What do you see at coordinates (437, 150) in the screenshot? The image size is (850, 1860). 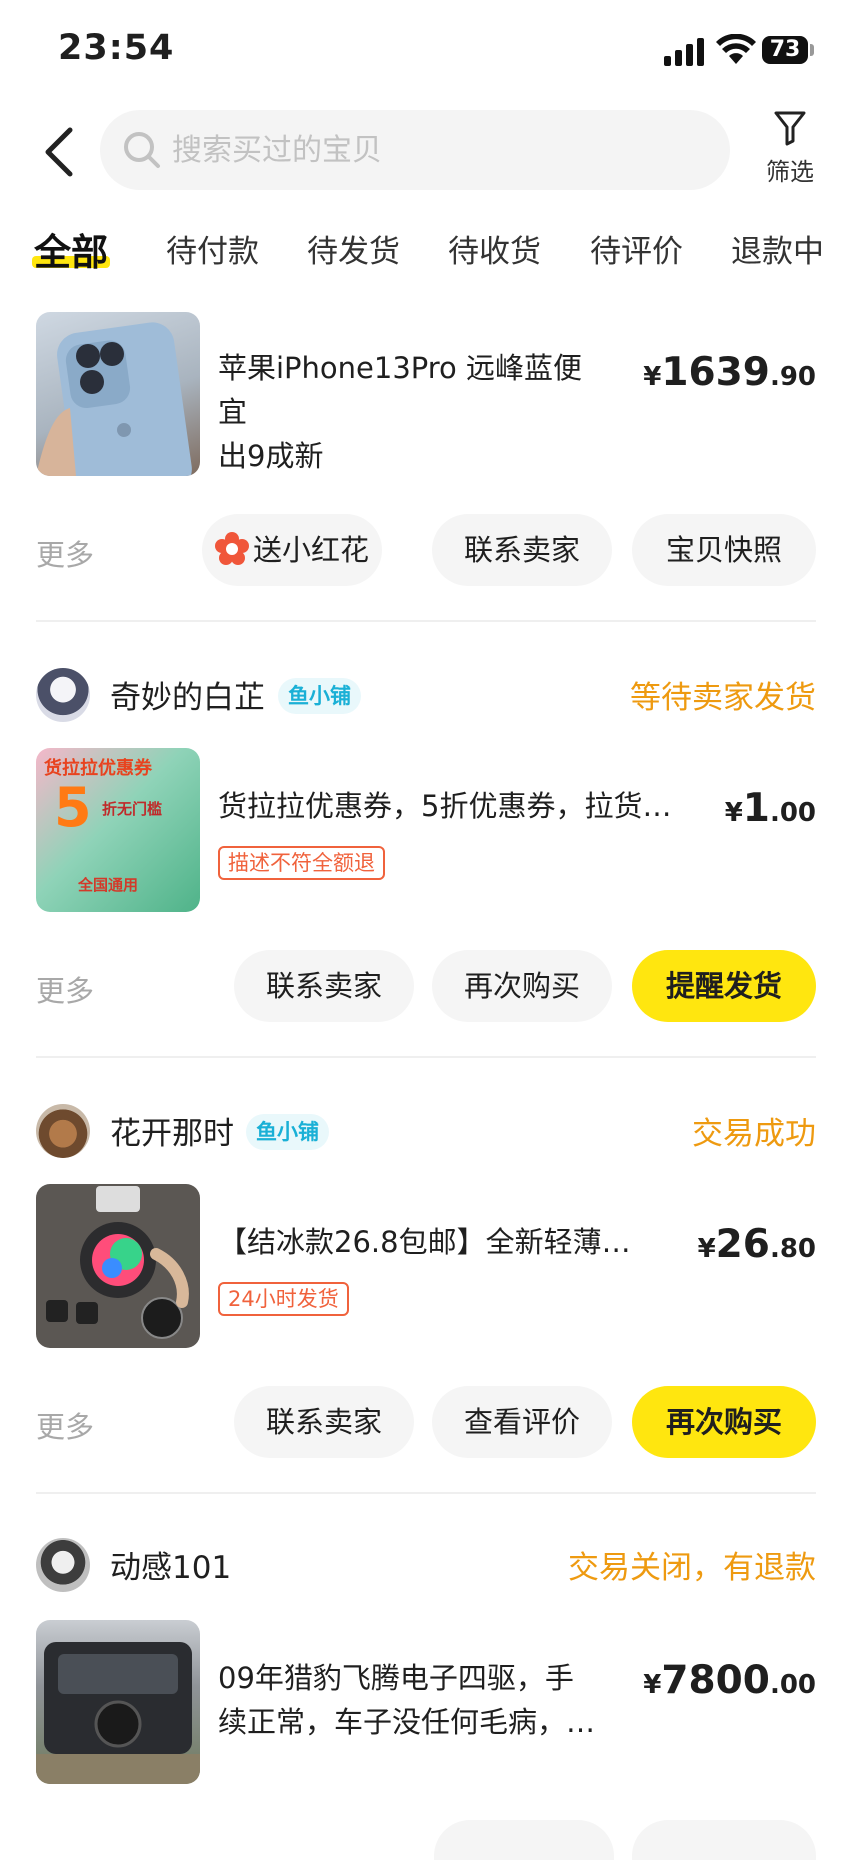 I see `search-input` at bounding box center [437, 150].